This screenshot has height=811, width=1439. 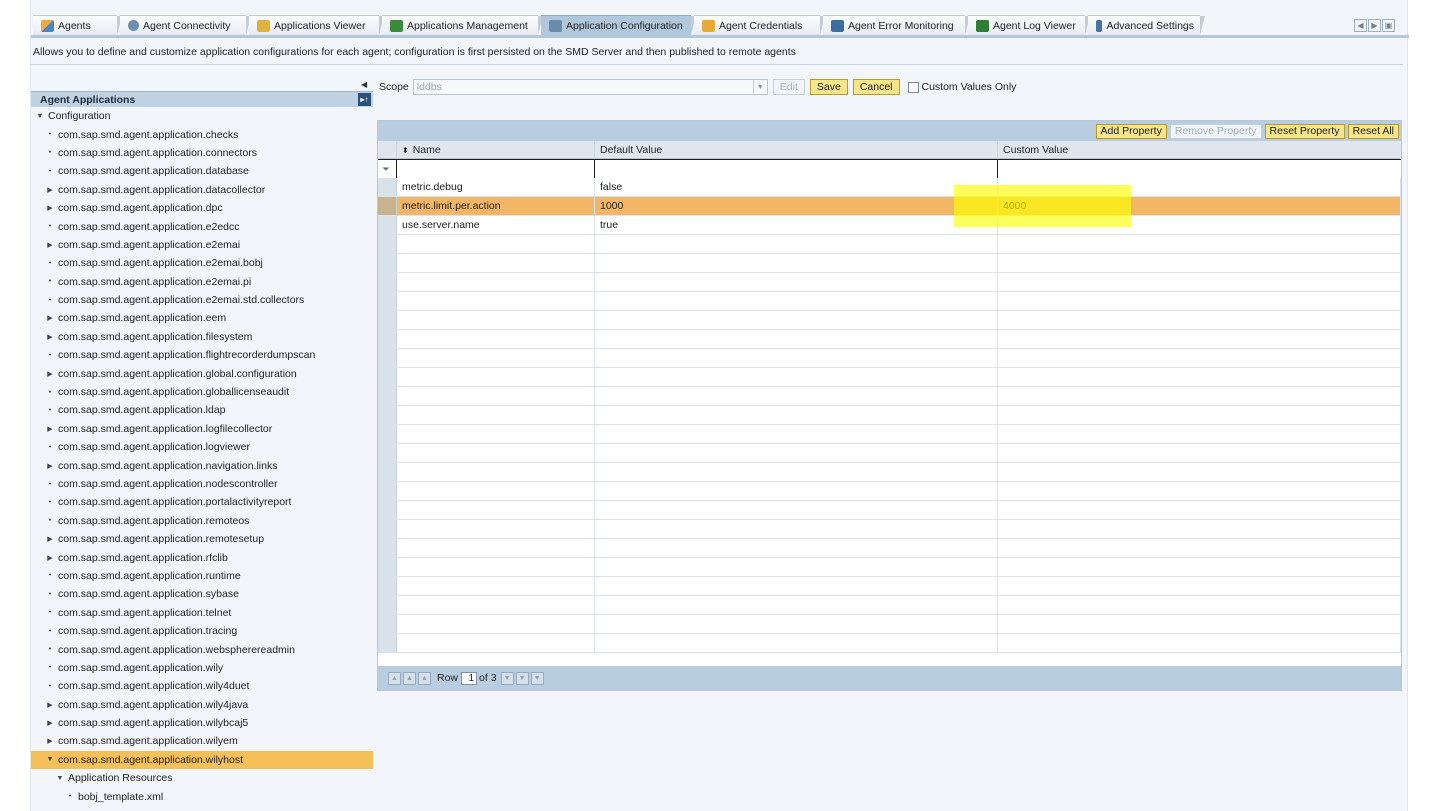 I want to click on remove-property-button: Remove Property, so click(x=1215, y=131).